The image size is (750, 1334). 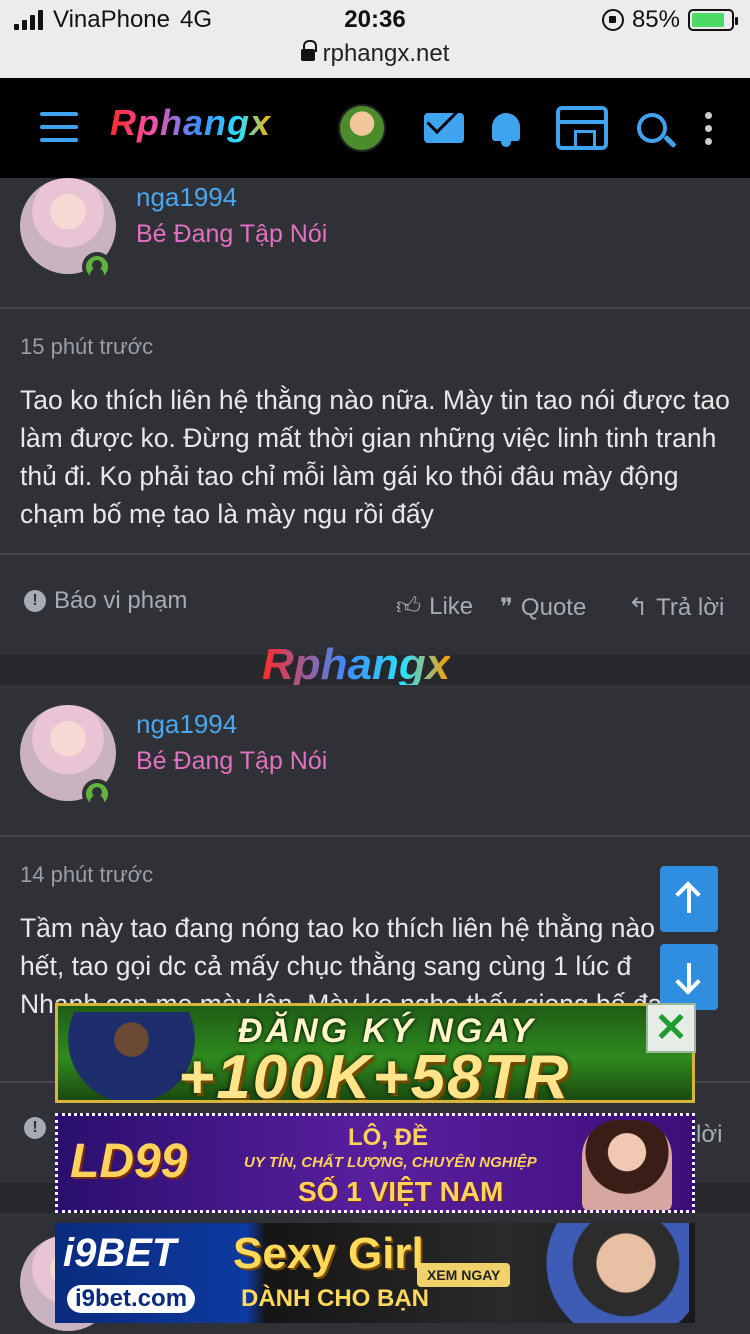 What do you see at coordinates (388, 1137) in the screenshot?
I see `ad-line: LÔ, ĐỀ` at bounding box center [388, 1137].